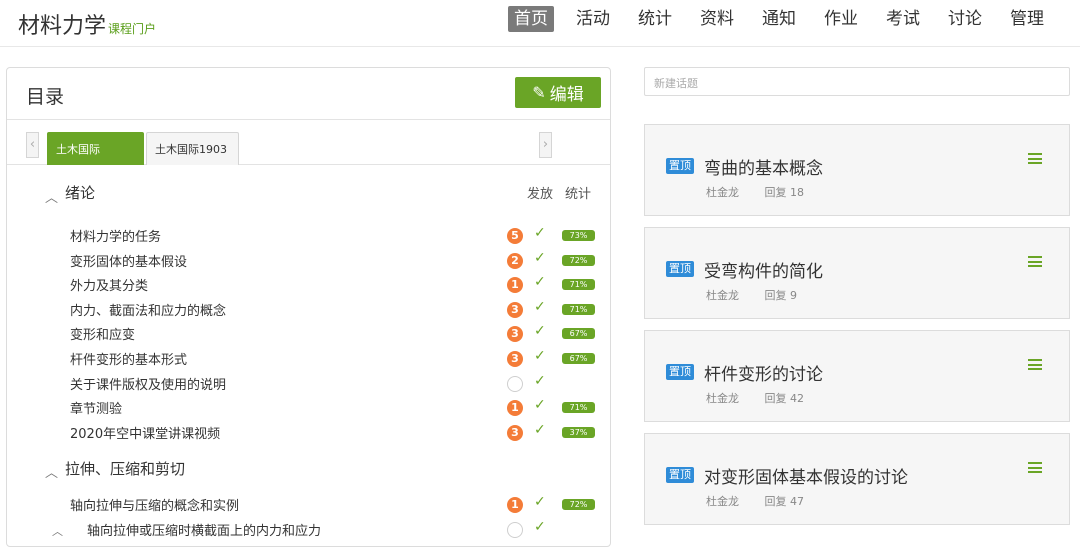 This screenshot has height=547, width=1080. Describe the element at coordinates (308, 94) in the screenshot. I see `catalog-header: 目录 ✎ 编辑` at that location.